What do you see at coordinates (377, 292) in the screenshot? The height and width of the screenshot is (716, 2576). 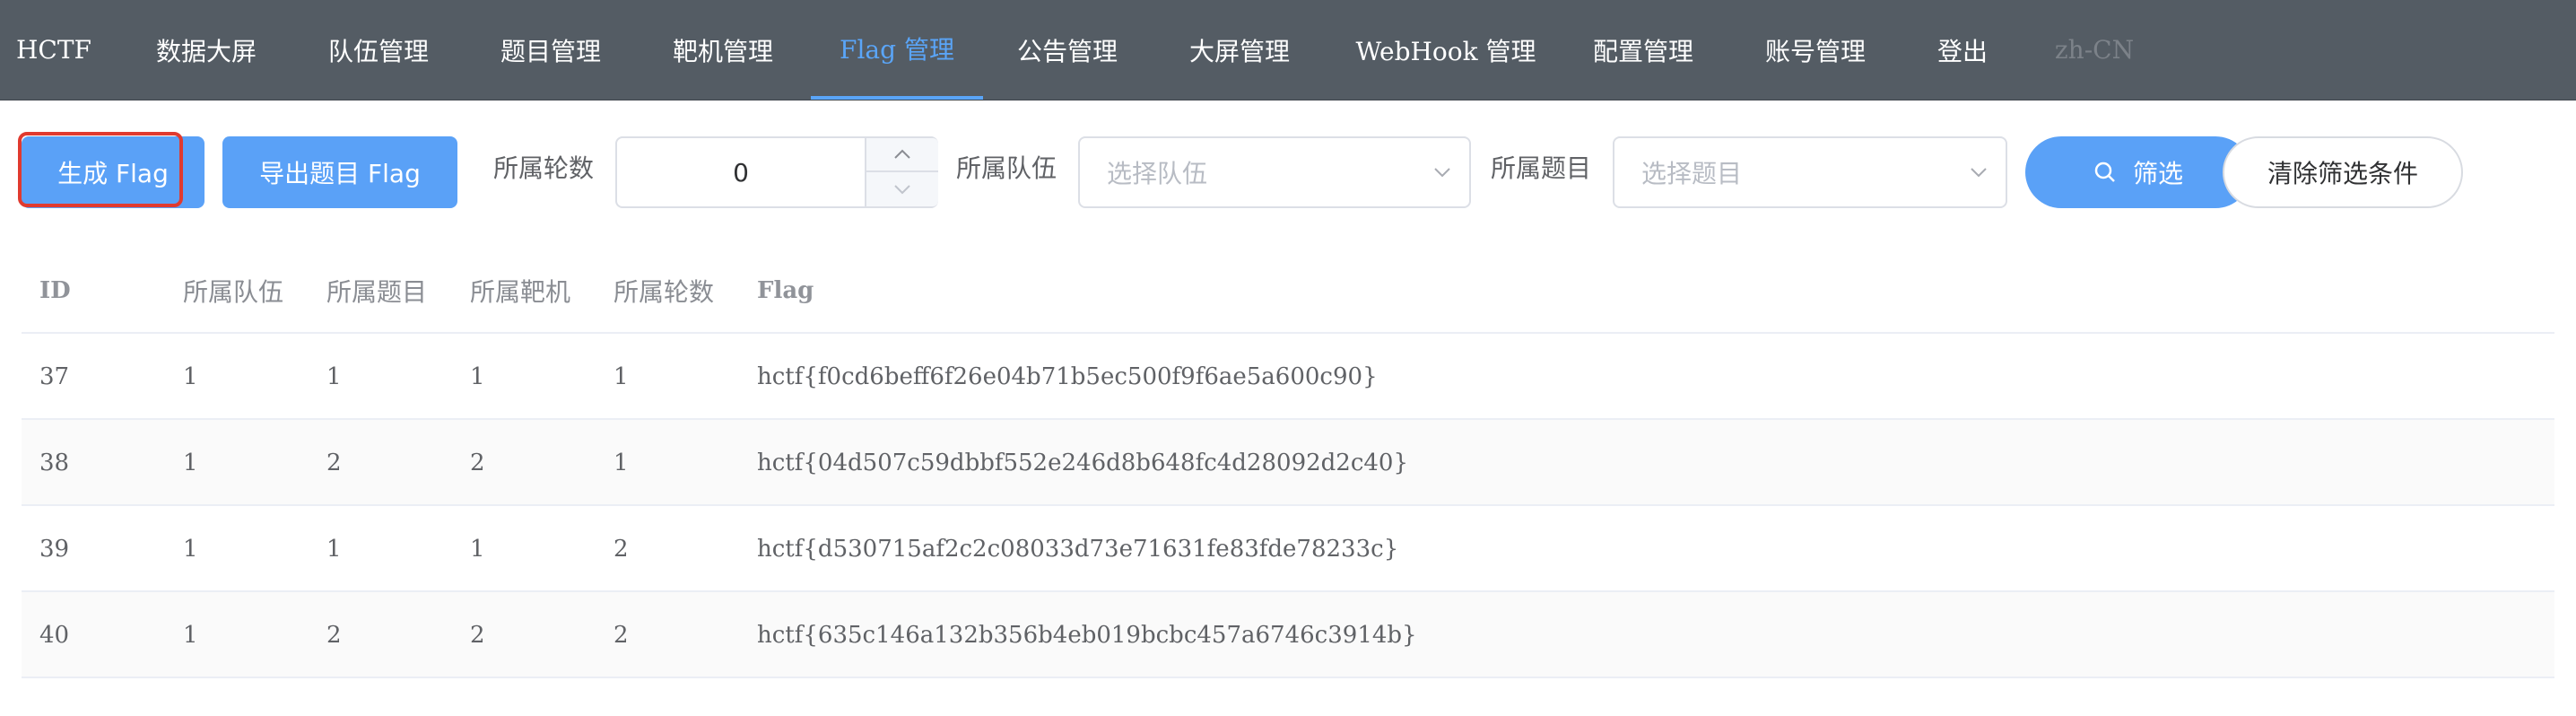 I see `column-header-challenge: 所属题目` at bounding box center [377, 292].